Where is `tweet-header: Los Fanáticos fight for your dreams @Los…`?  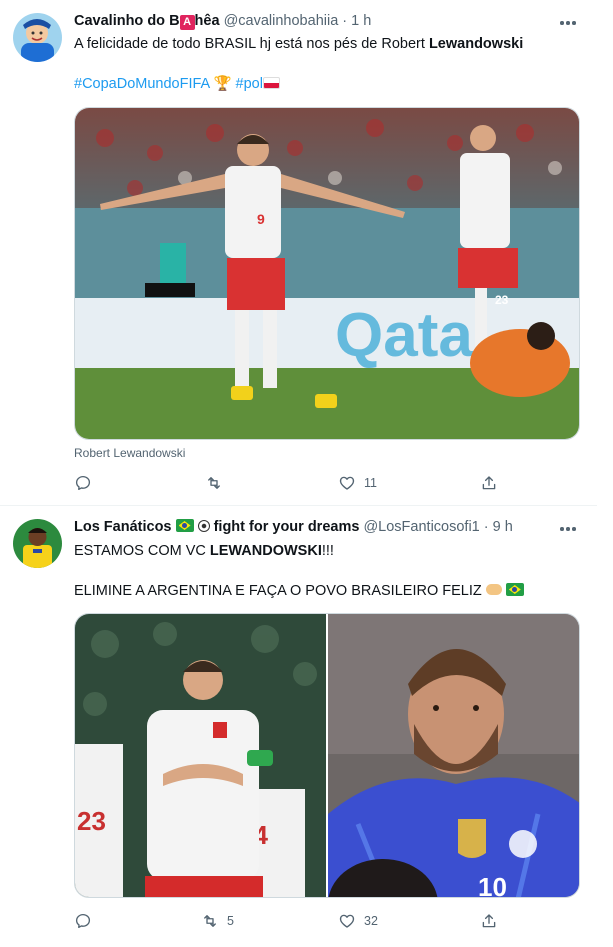
tweet-header: Los Fanáticos fight for your dreams @Los… is located at coordinates (315, 529).